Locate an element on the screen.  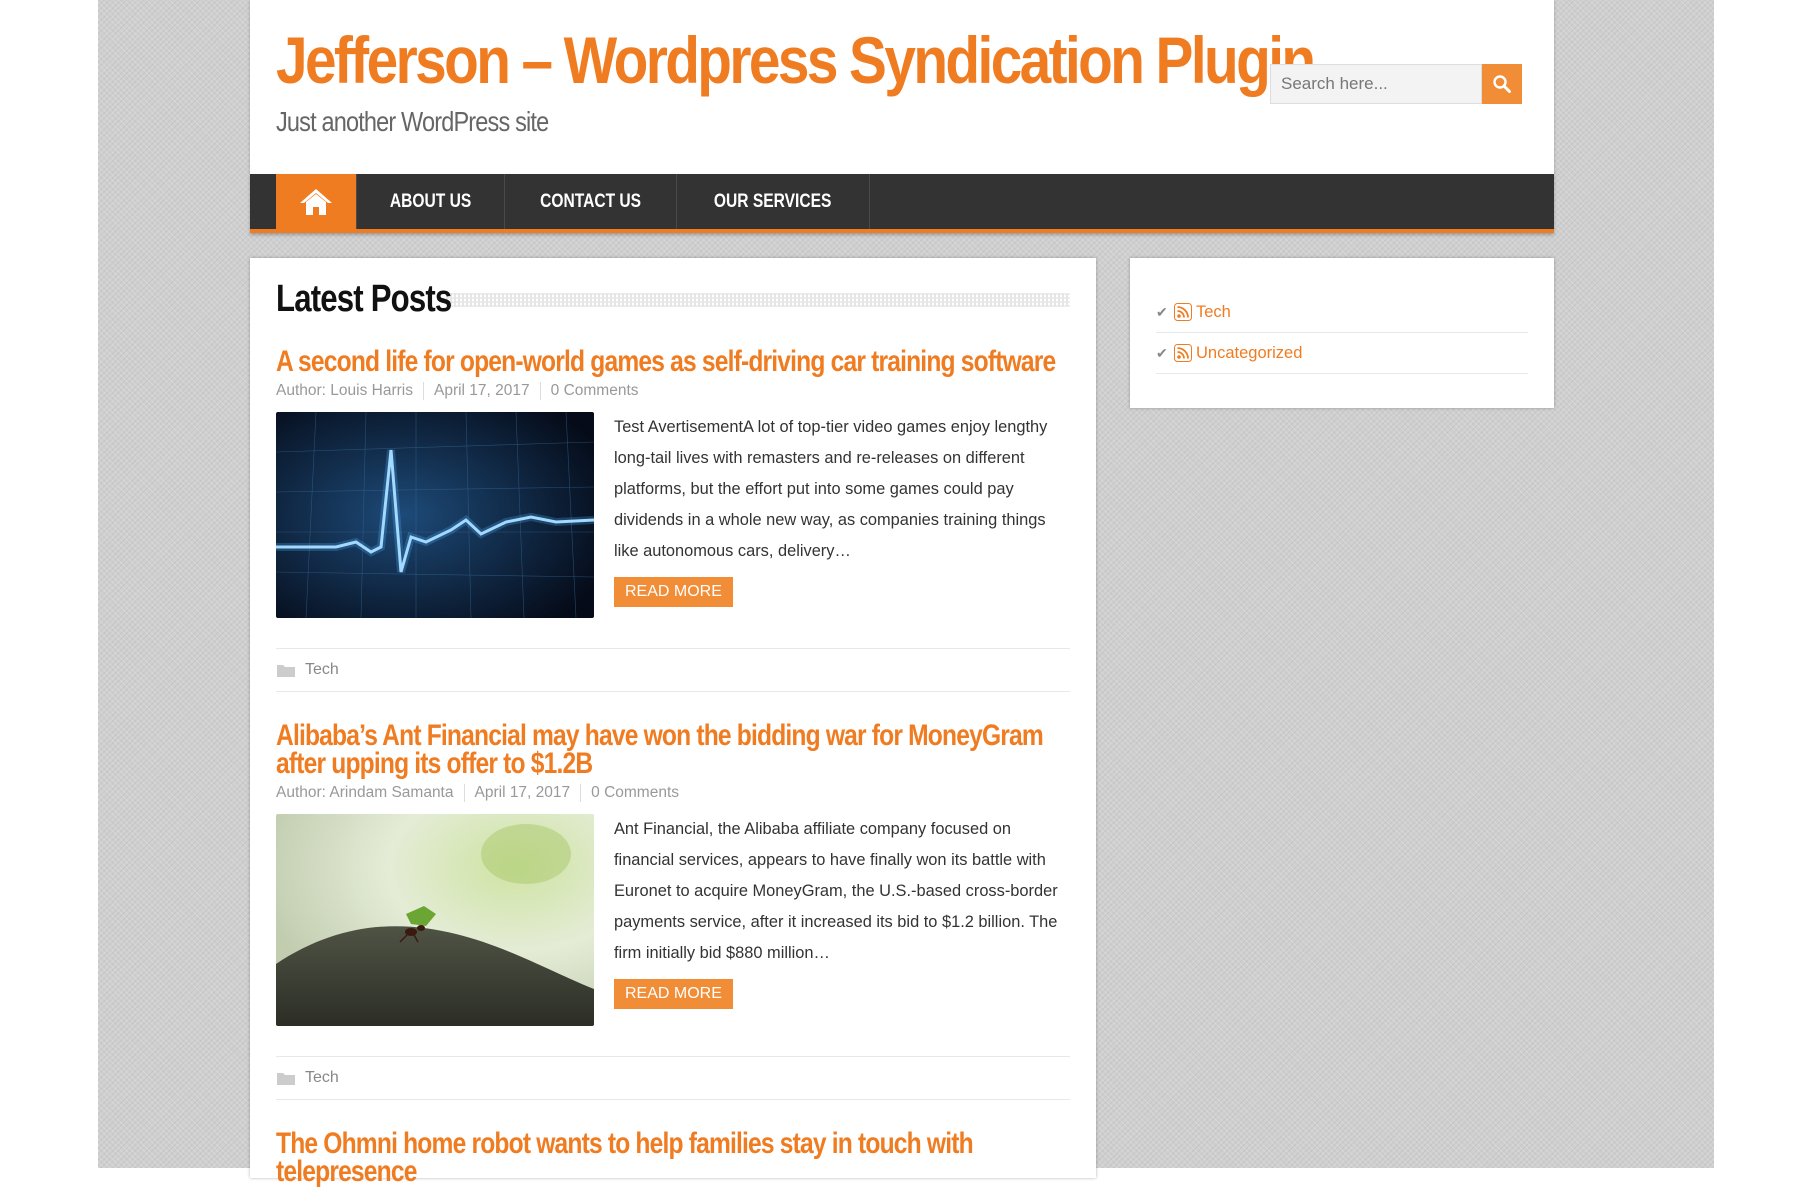
leafcutter-ant-image is located at coordinates (435, 920).